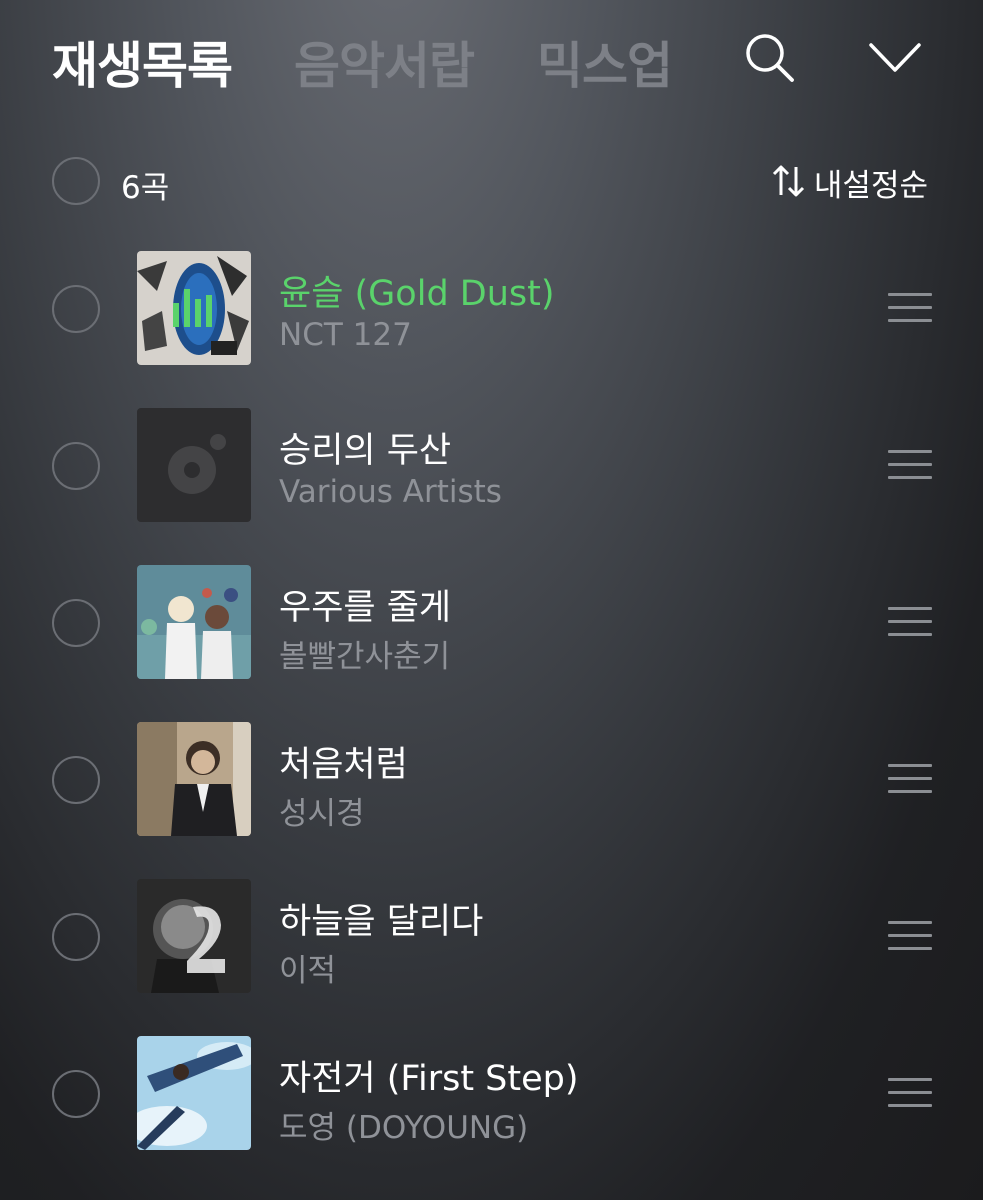 This screenshot has height=1200, width=983. What do you see at coordinates (770, 58) in the screenshot?
I see `search-icon` at bounding box center [770, 58].